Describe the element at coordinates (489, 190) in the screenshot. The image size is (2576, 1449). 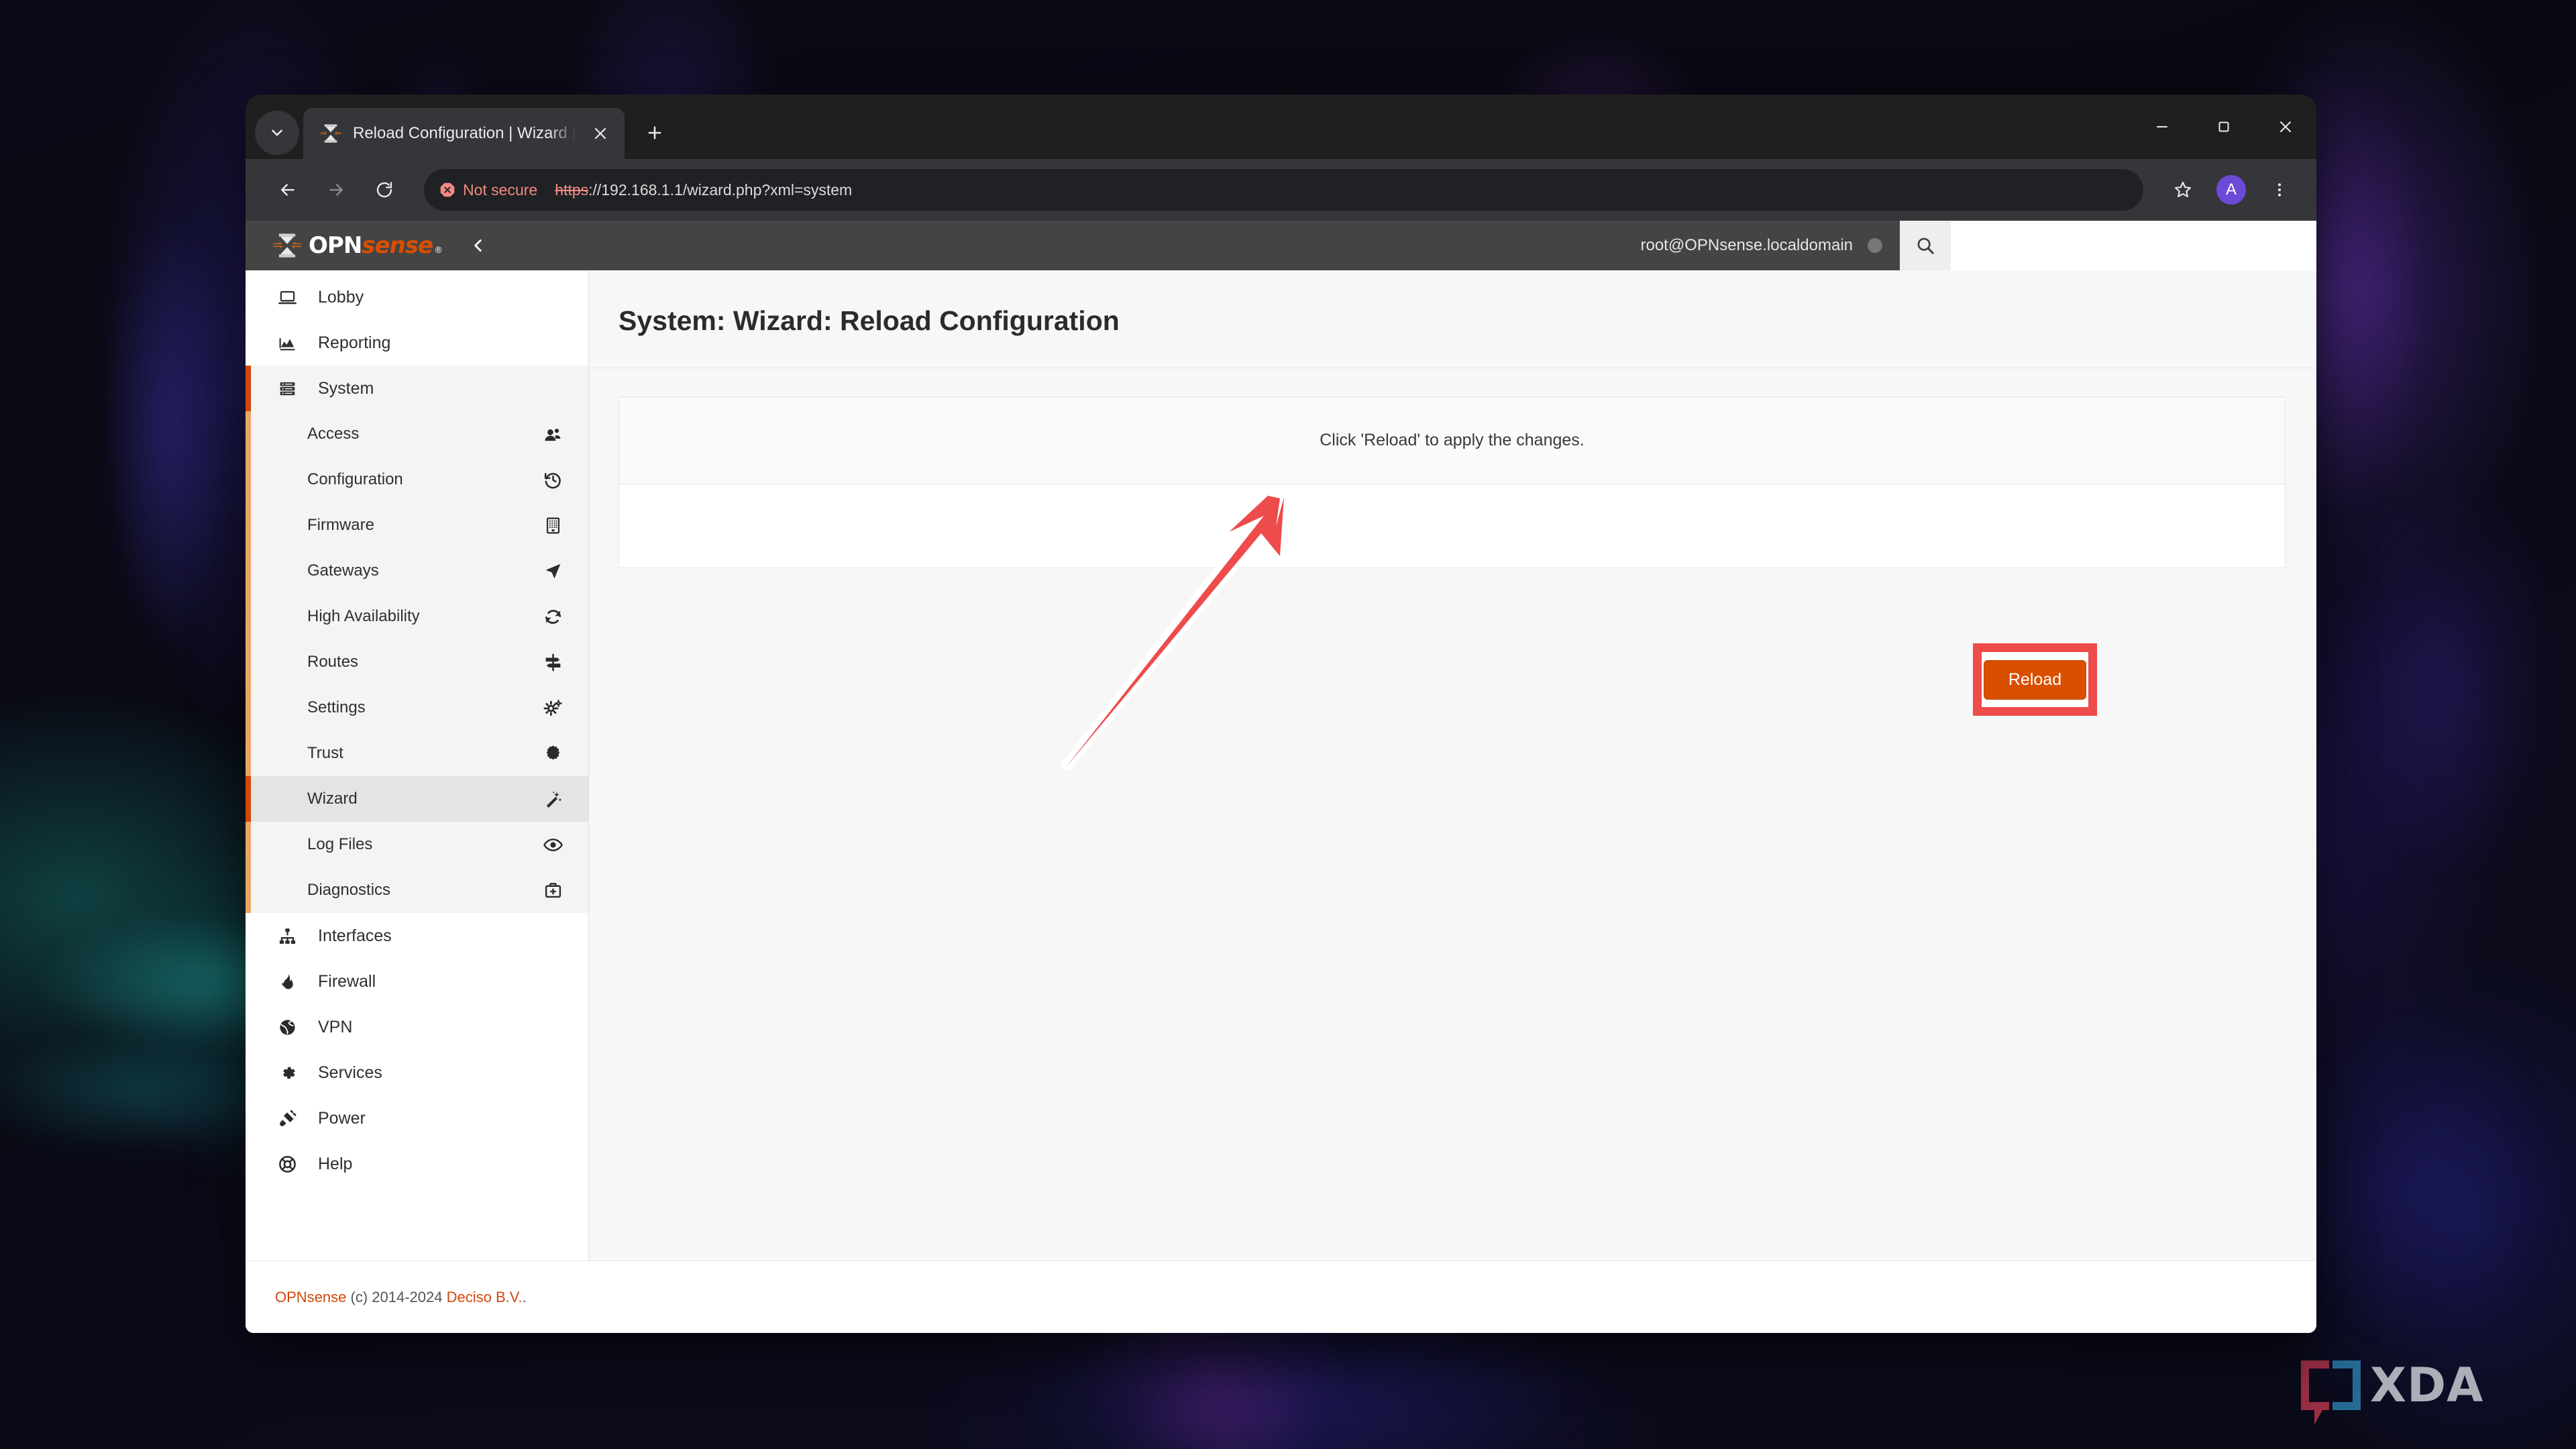
I see `security-status-chip: Not secure` at that location.